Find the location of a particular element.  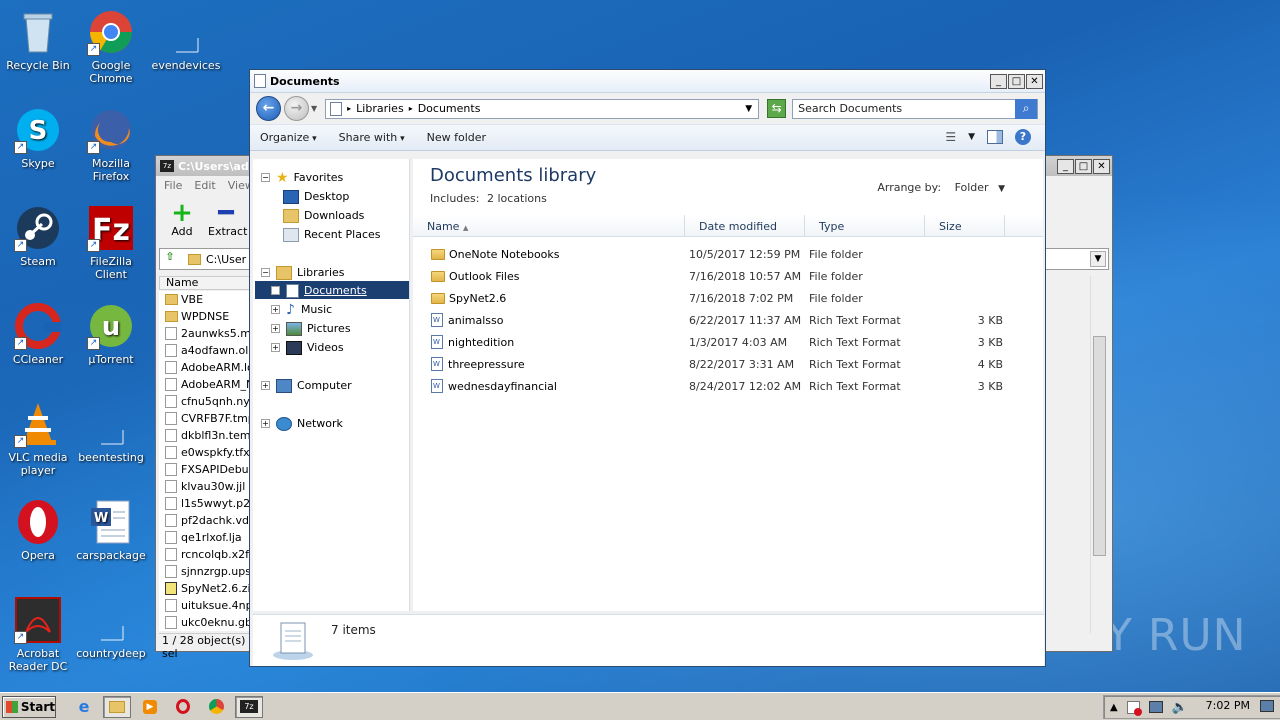

list-item: CVRFB7F.tmp is located at coordinates (205, 418).